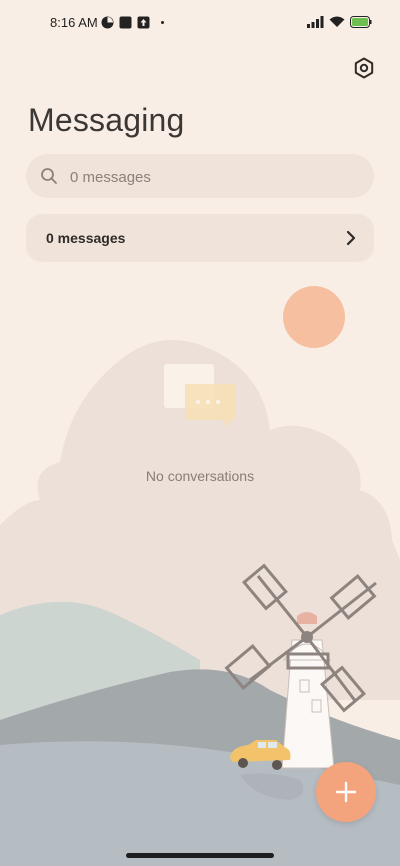 The height and width of the screenshot is (866, 400). I want to click on page-title: Messaging, so click(106, 120).